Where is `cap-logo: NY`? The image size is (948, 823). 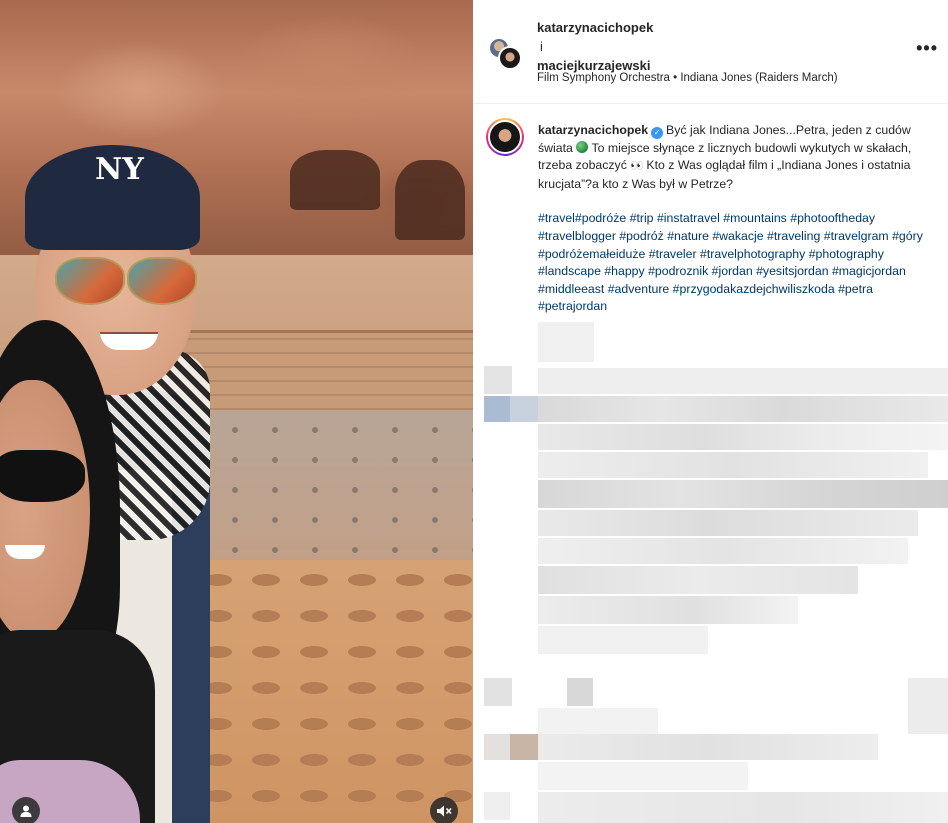
cap-logo: NY is located at coordinates (119, 169).